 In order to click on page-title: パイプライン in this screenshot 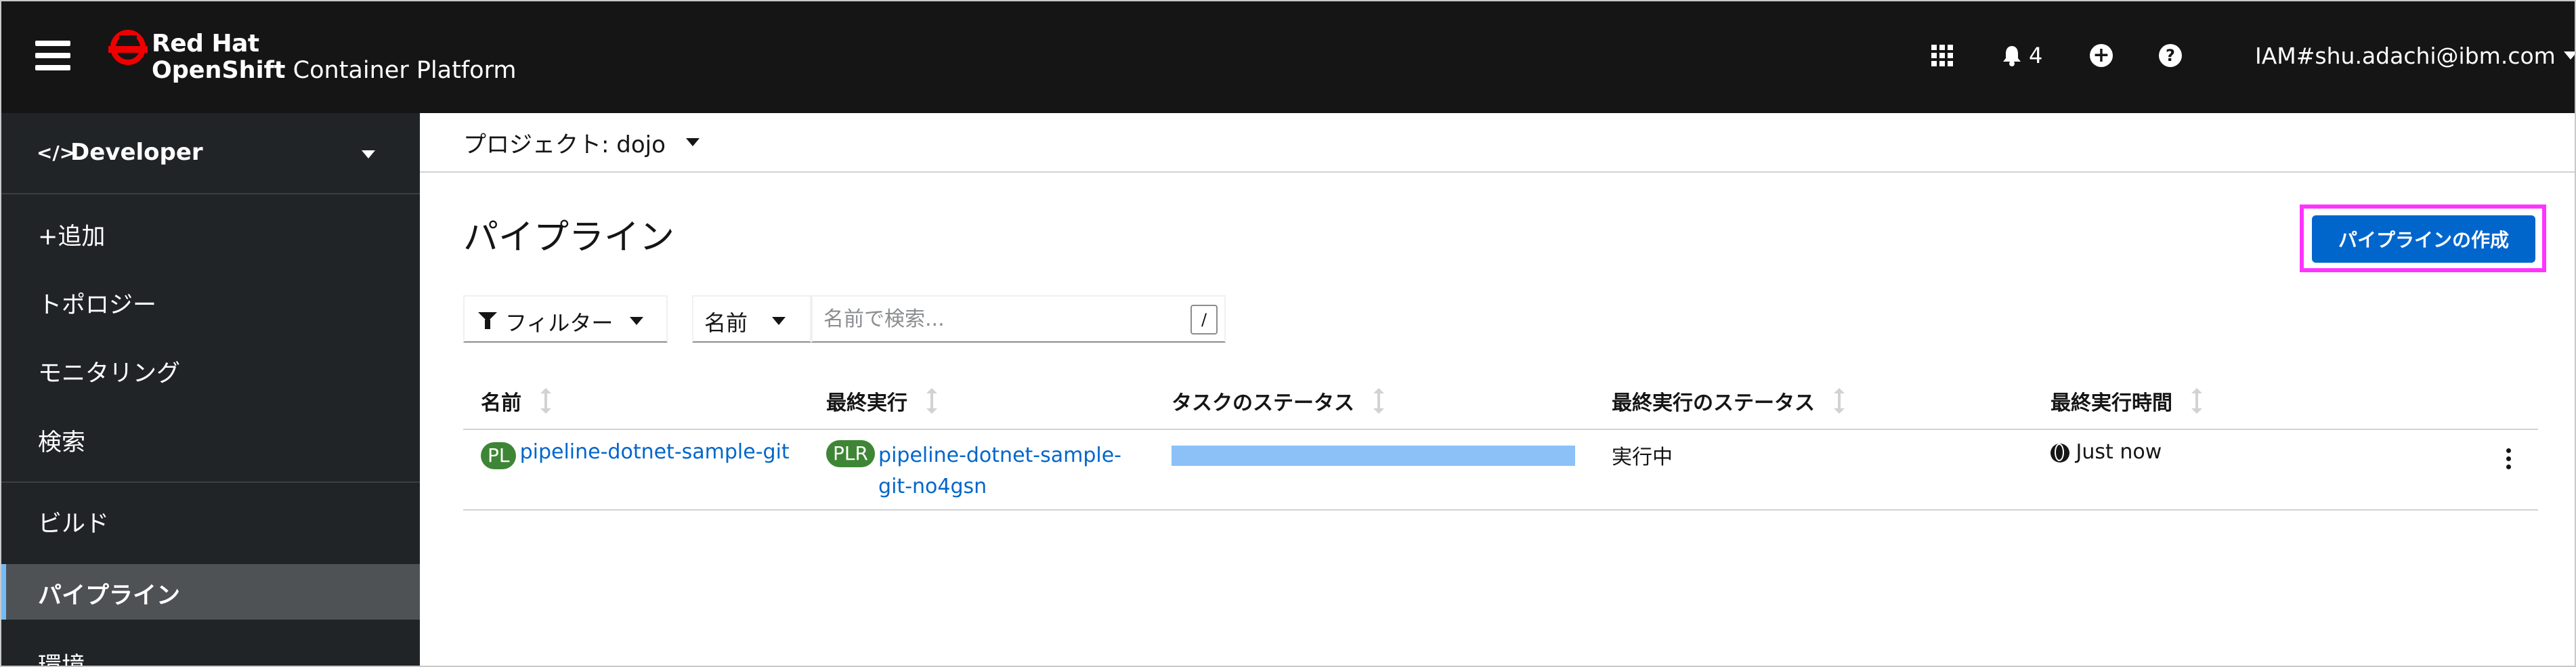, I will do `click(569, 238)`.